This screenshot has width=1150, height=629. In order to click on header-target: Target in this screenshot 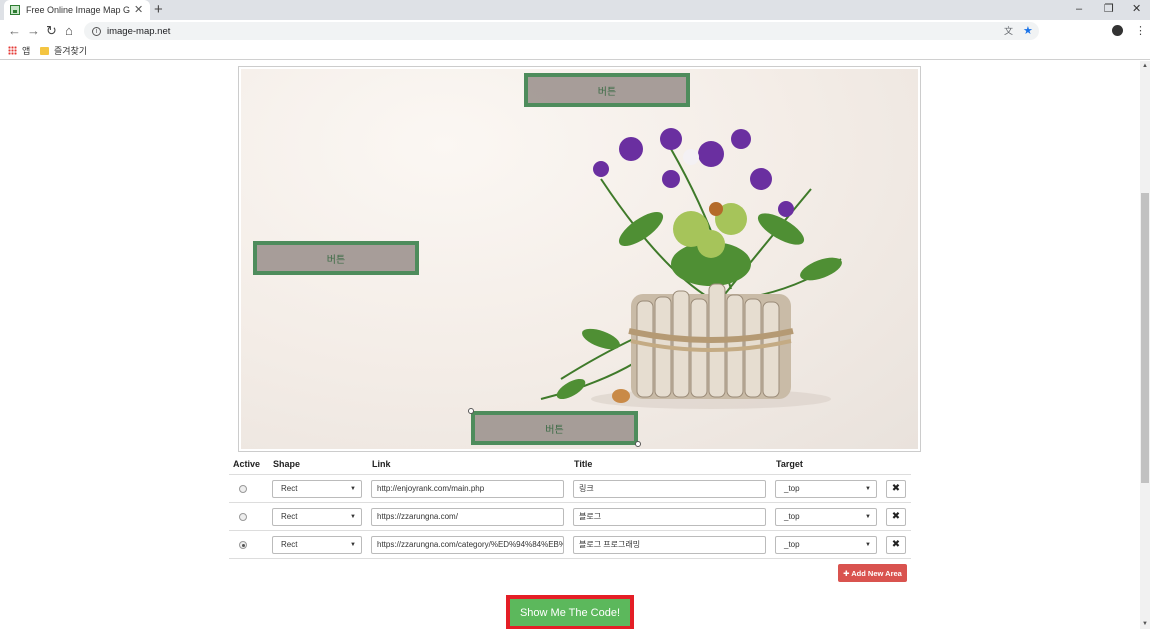, I will do `click(789, 464)`.